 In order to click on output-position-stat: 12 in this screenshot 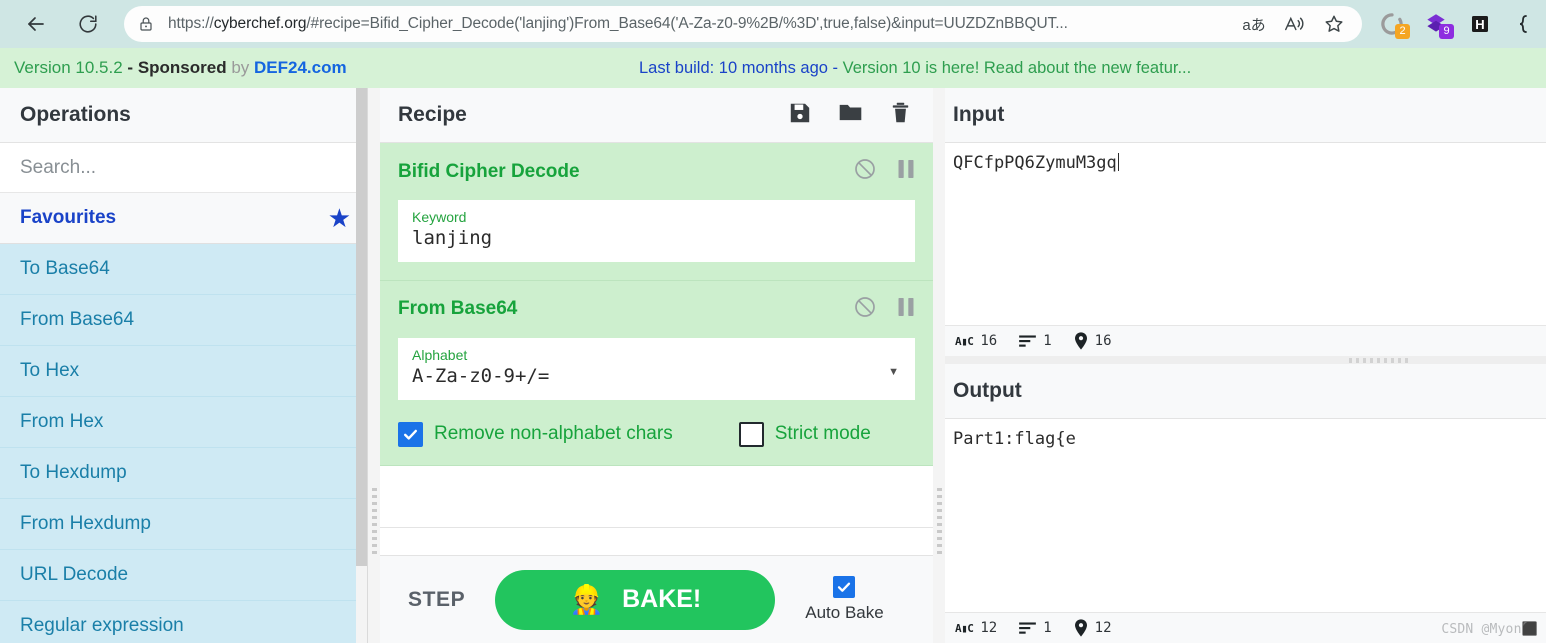, I will do `click(1093, 628)`.